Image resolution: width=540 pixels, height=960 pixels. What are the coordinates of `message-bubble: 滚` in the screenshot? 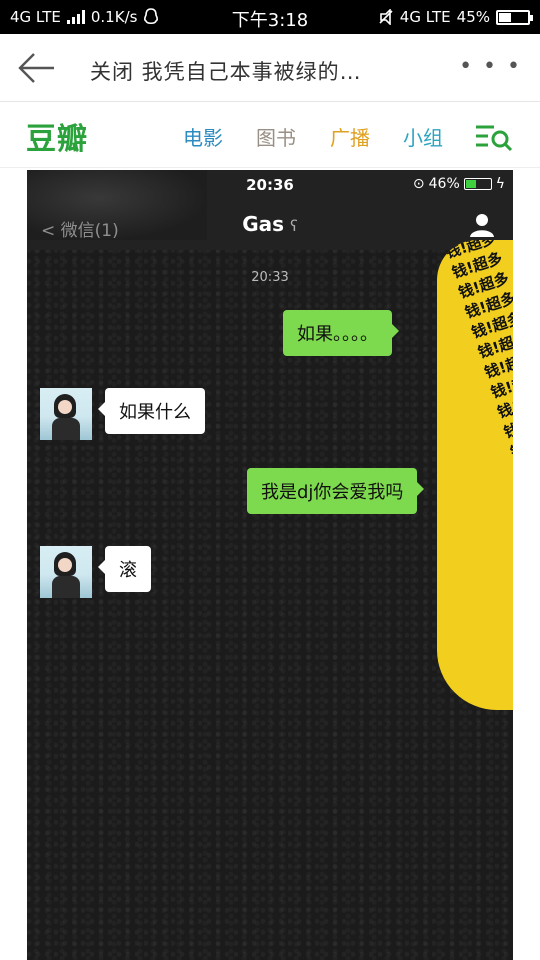 It's located at (124, 569).